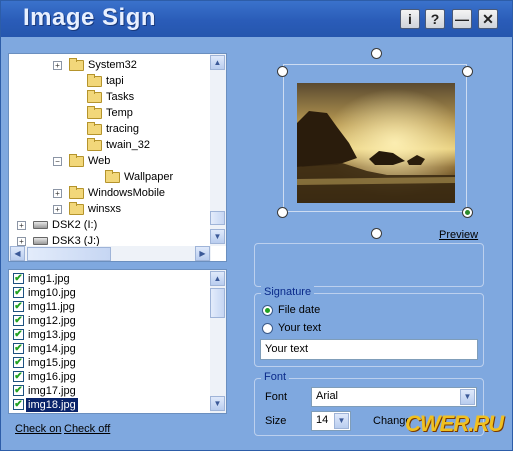 This screenshot has width=513, height=451. Describe the element at coordinates (299, 310) in the screenshot. I see `file-date-label: File date` at that location.